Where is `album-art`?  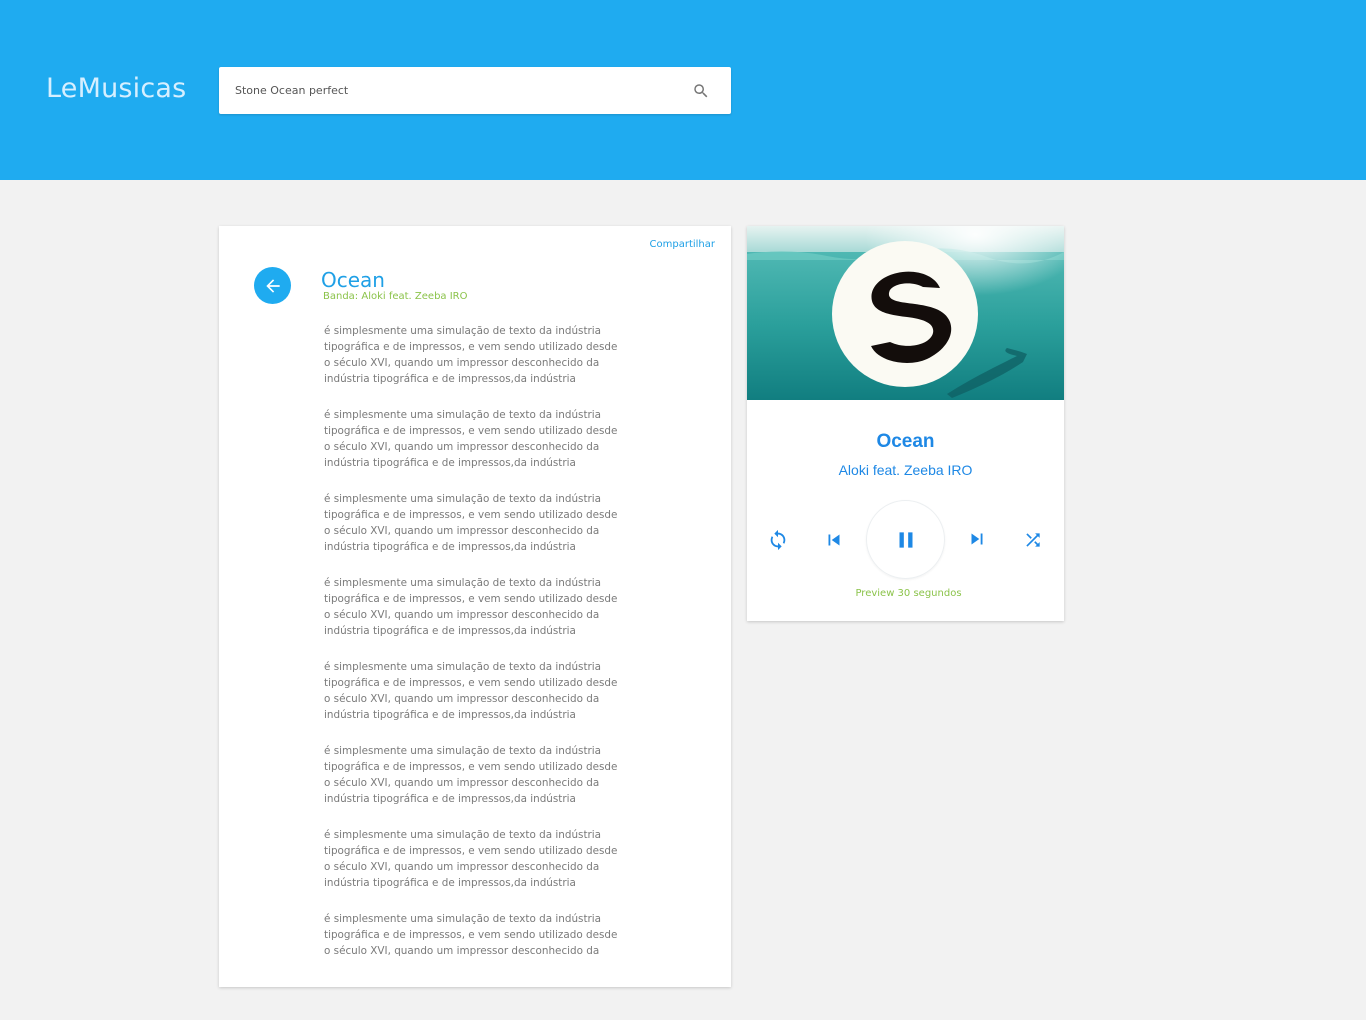 album-art is located at coordinates (905, 313).